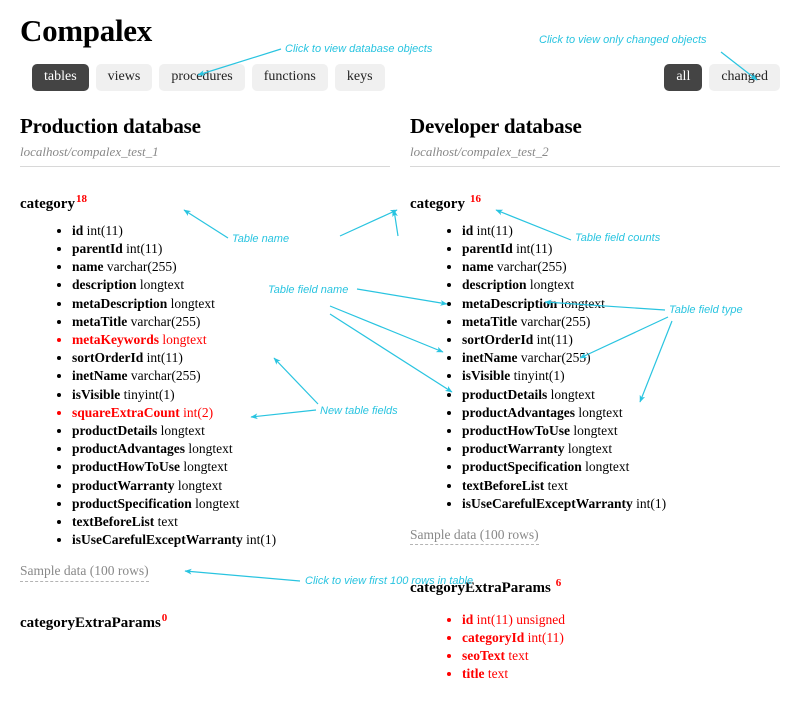 The height and width of the screenshot is (714, 800). What do you see at coordinates (198, 412) in the screenshot?
I see `field-type: int(2)` at bounding box center [198, 412].